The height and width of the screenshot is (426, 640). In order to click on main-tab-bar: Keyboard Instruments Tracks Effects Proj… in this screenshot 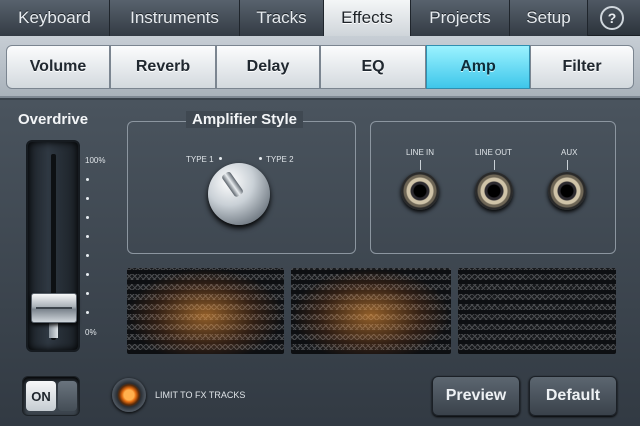, I will do `click(320, 18)`.